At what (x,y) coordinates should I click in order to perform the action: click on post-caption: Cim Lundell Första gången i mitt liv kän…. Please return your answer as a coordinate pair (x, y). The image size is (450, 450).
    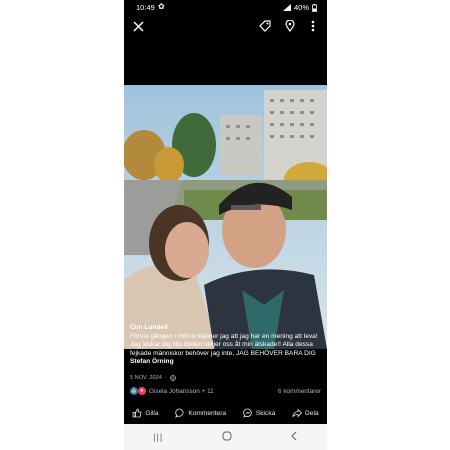
    Looking at the image, I should click on (225, 343).